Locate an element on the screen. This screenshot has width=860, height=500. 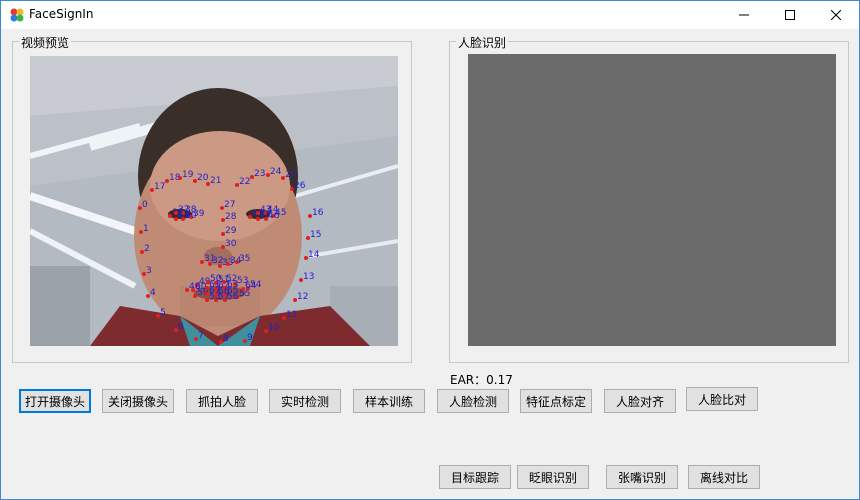
landmark-index-label: 26 is located at coordinates (300, 186).